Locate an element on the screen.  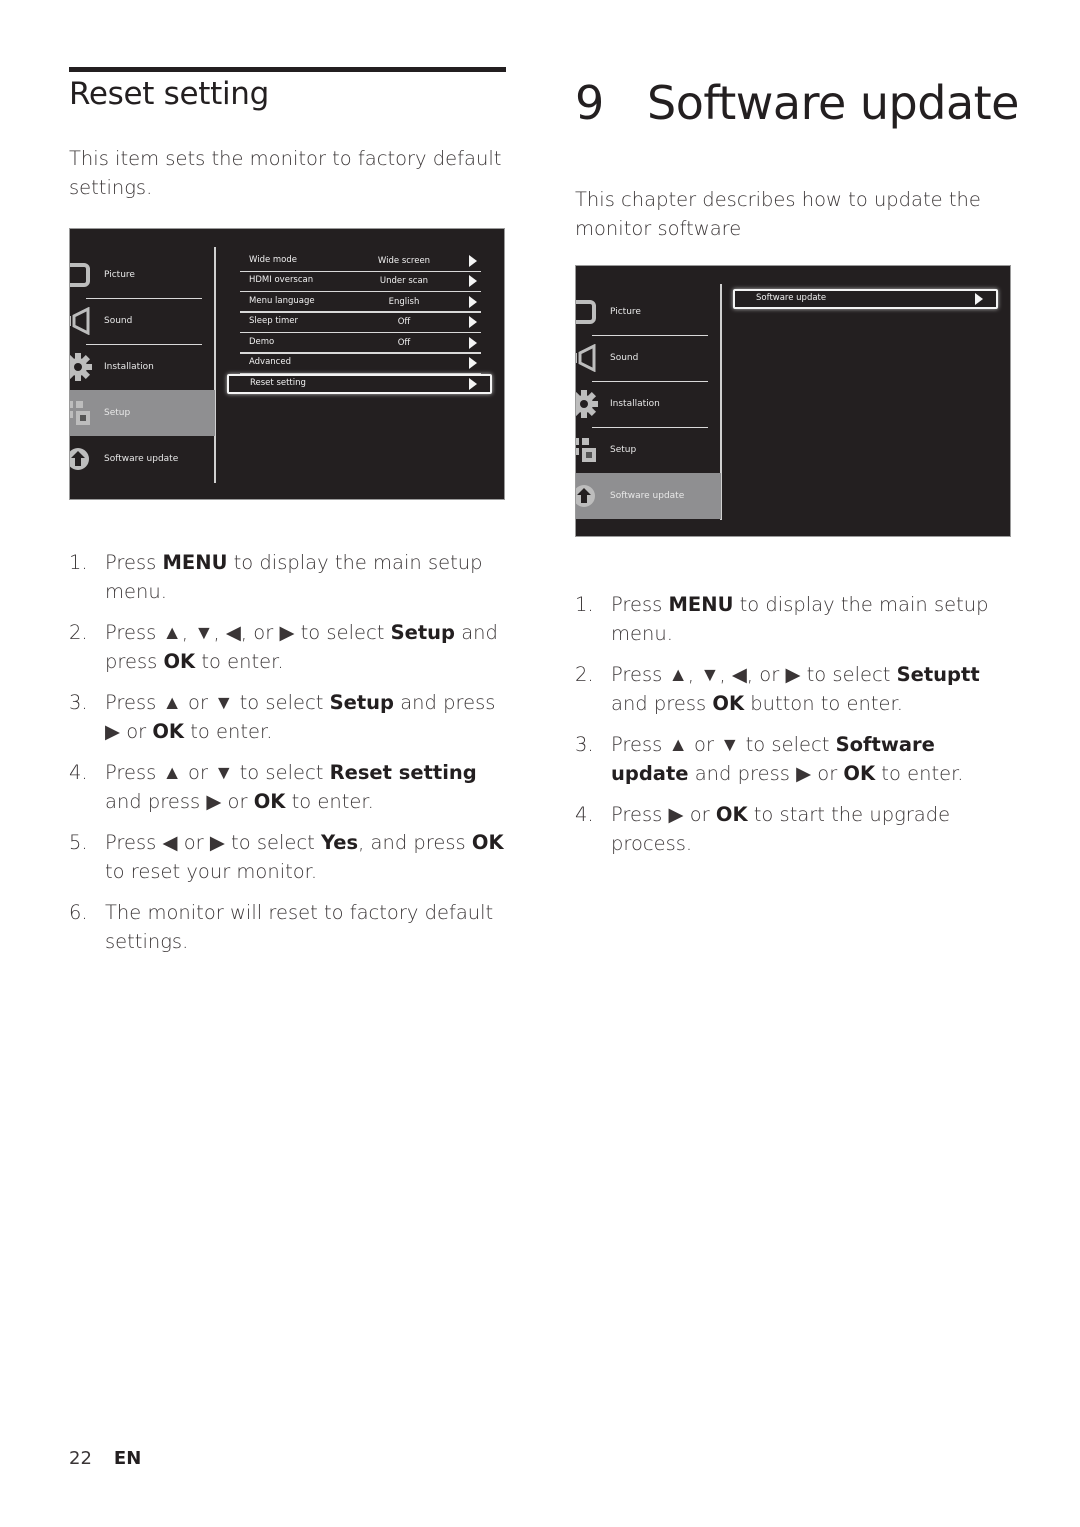
osd-item-value: Under scan is located at coordinates (404, 281).